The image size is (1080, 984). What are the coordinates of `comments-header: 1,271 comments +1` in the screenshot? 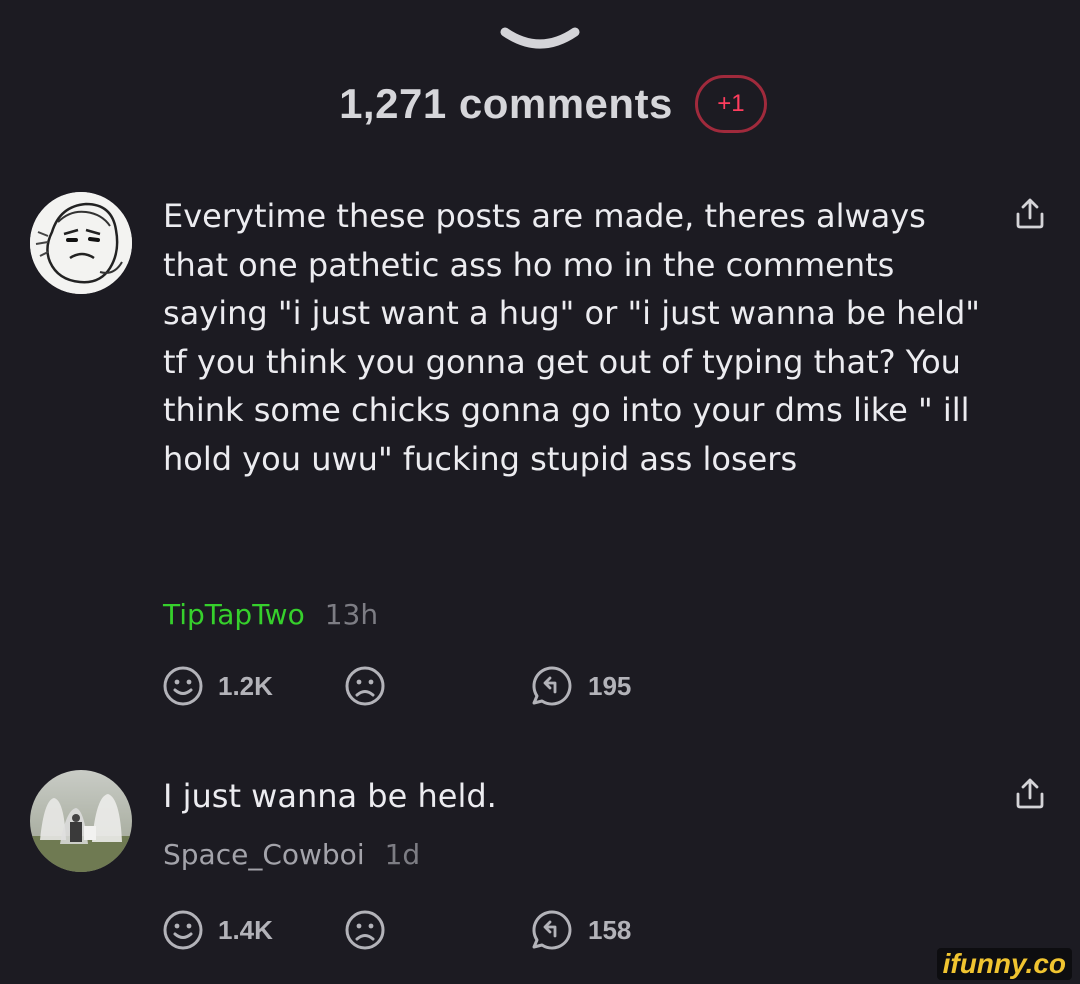 It's located at (540, 104).